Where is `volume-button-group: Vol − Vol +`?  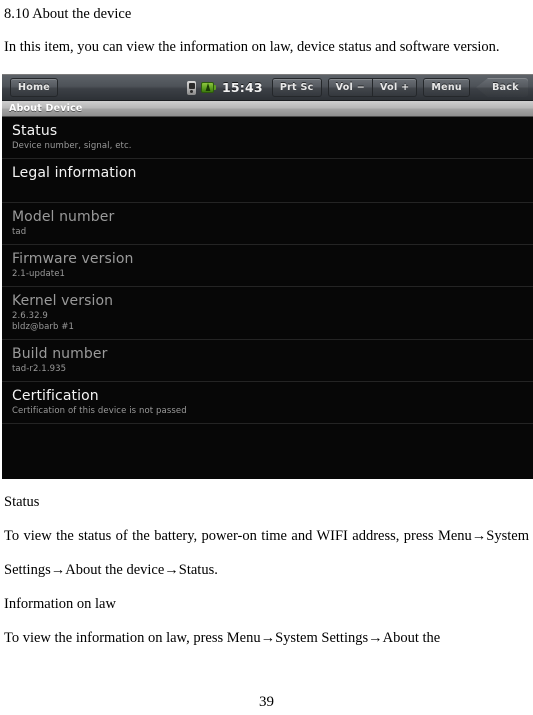 volume-button-group: Vol − Vol + is located at coordinates (372, 87).